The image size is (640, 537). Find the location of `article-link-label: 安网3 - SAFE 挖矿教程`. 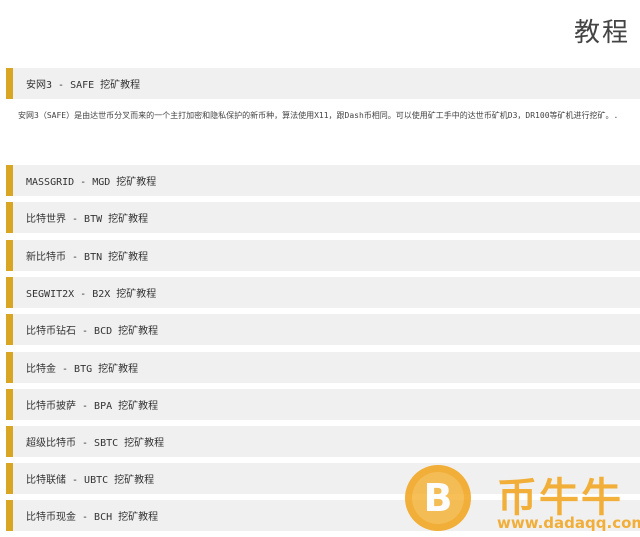

article-link-label: 安网3 - SAFE 挖矿教程 is located at coordinates (83, 83).